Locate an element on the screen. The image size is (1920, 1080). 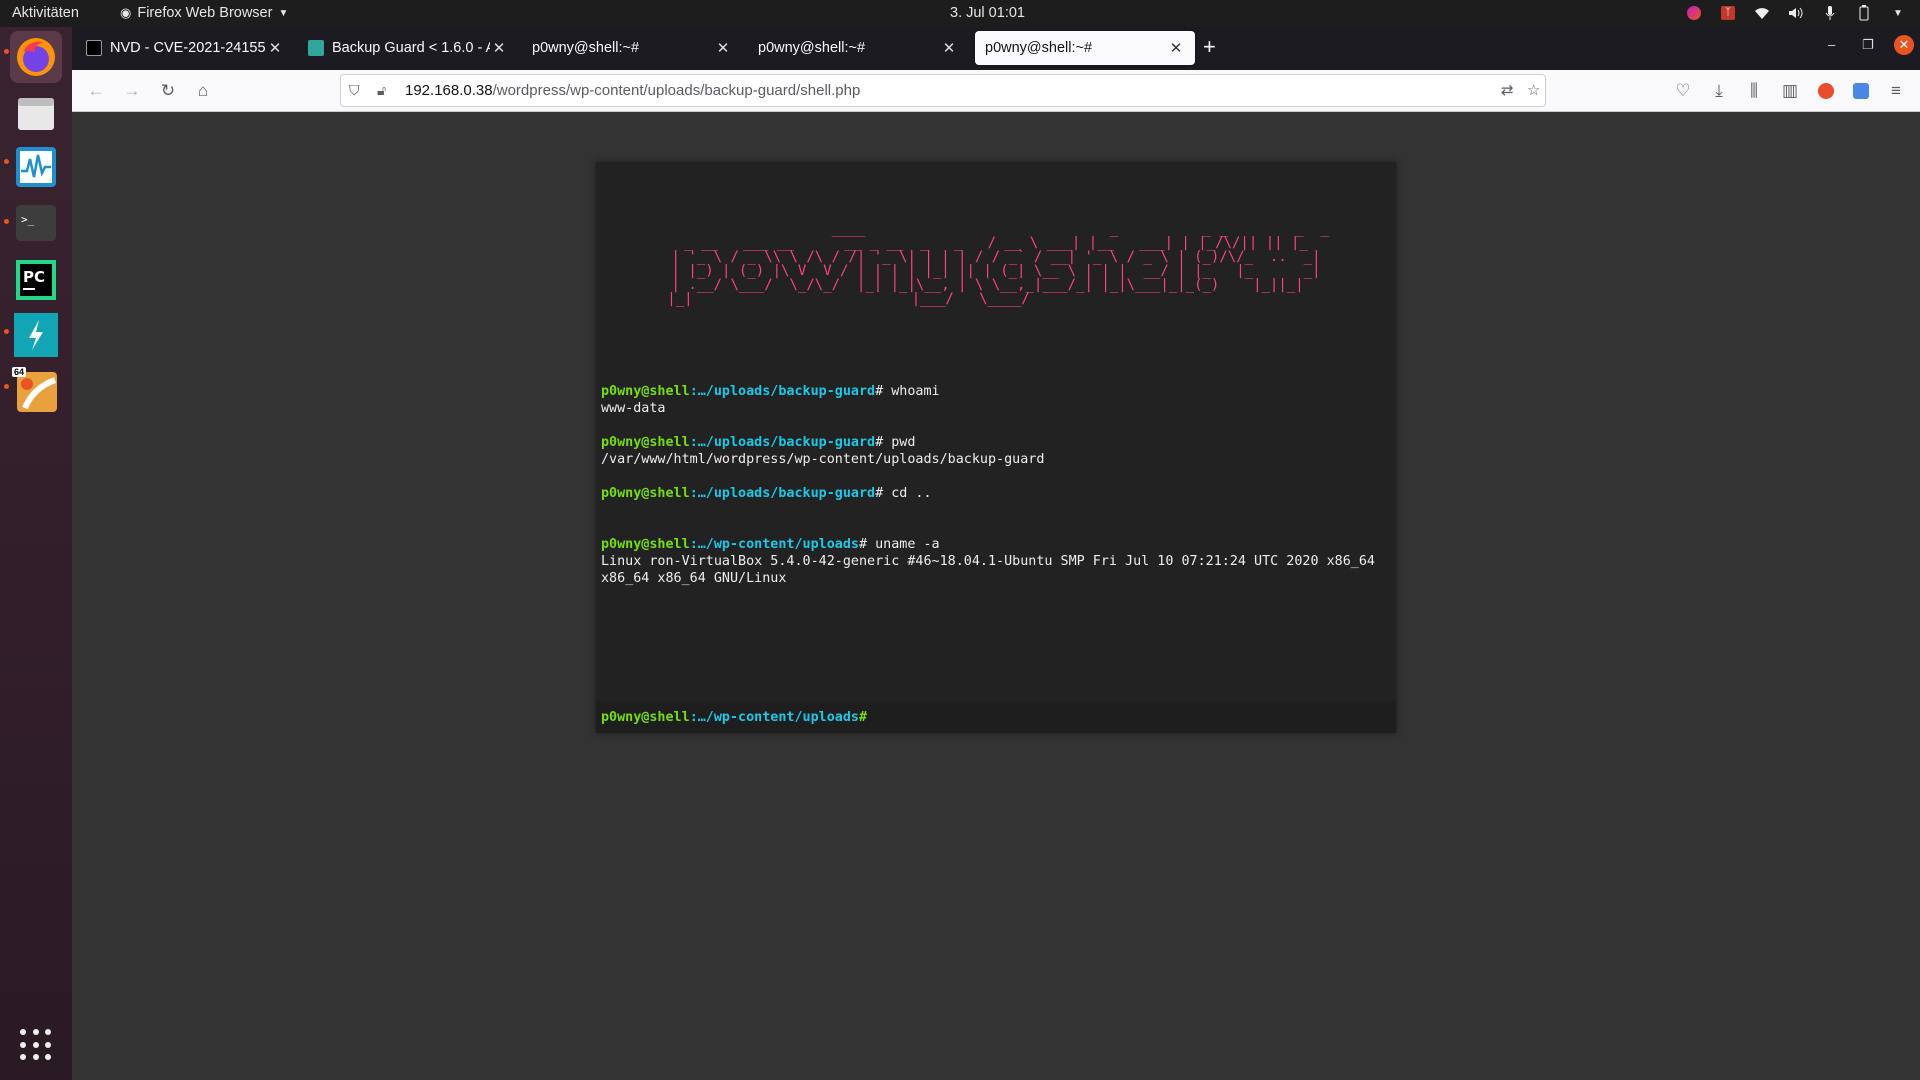
command-text: # whoami is located at coordinates (907, 391).